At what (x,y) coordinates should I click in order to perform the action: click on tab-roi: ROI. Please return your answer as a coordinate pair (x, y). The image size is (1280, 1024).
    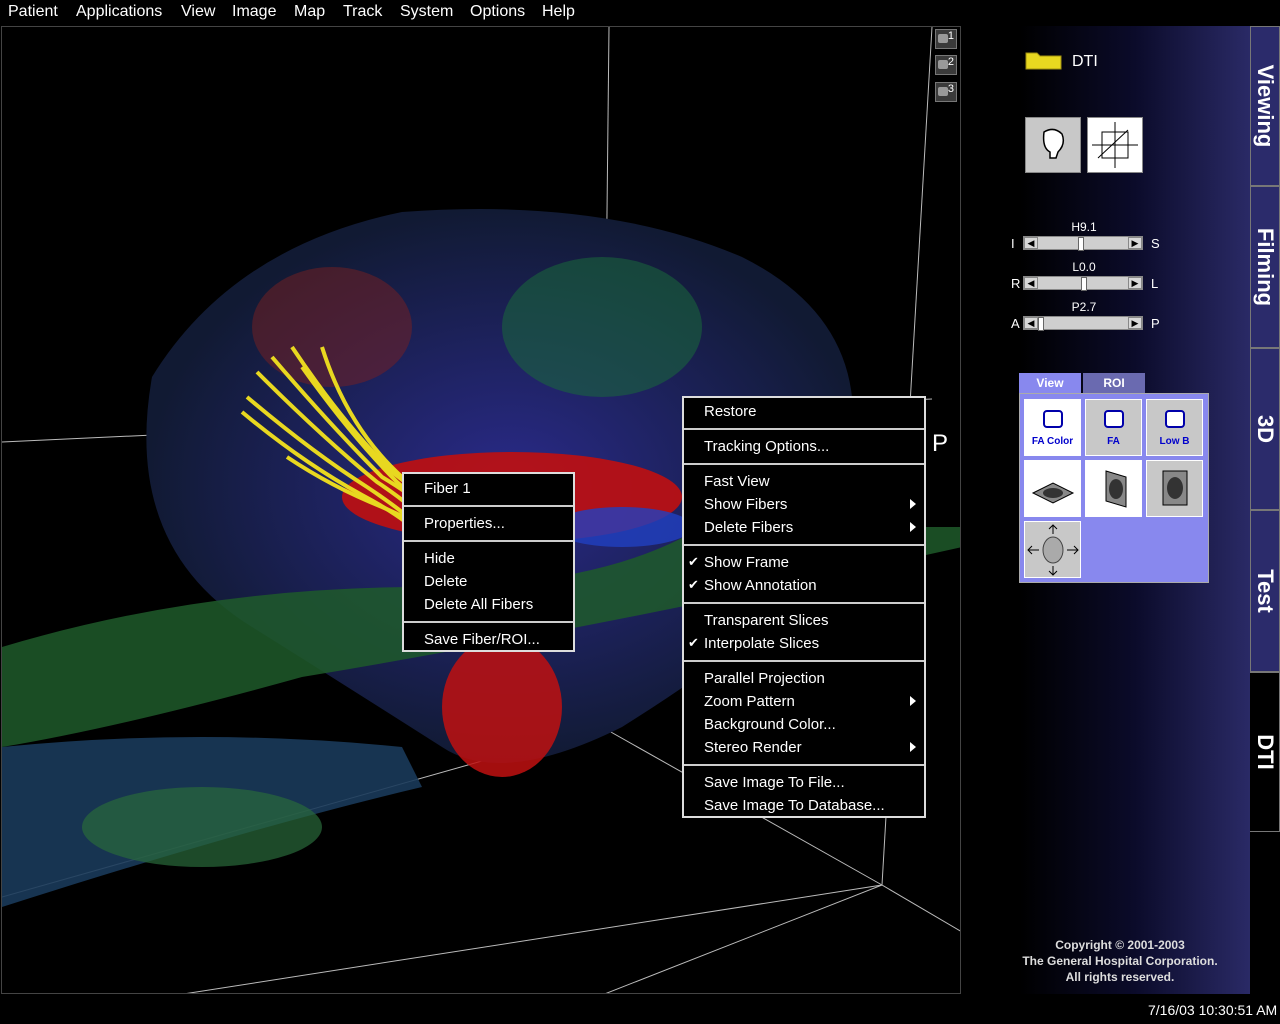
    Looking at the image, I should click on (1114, 383).